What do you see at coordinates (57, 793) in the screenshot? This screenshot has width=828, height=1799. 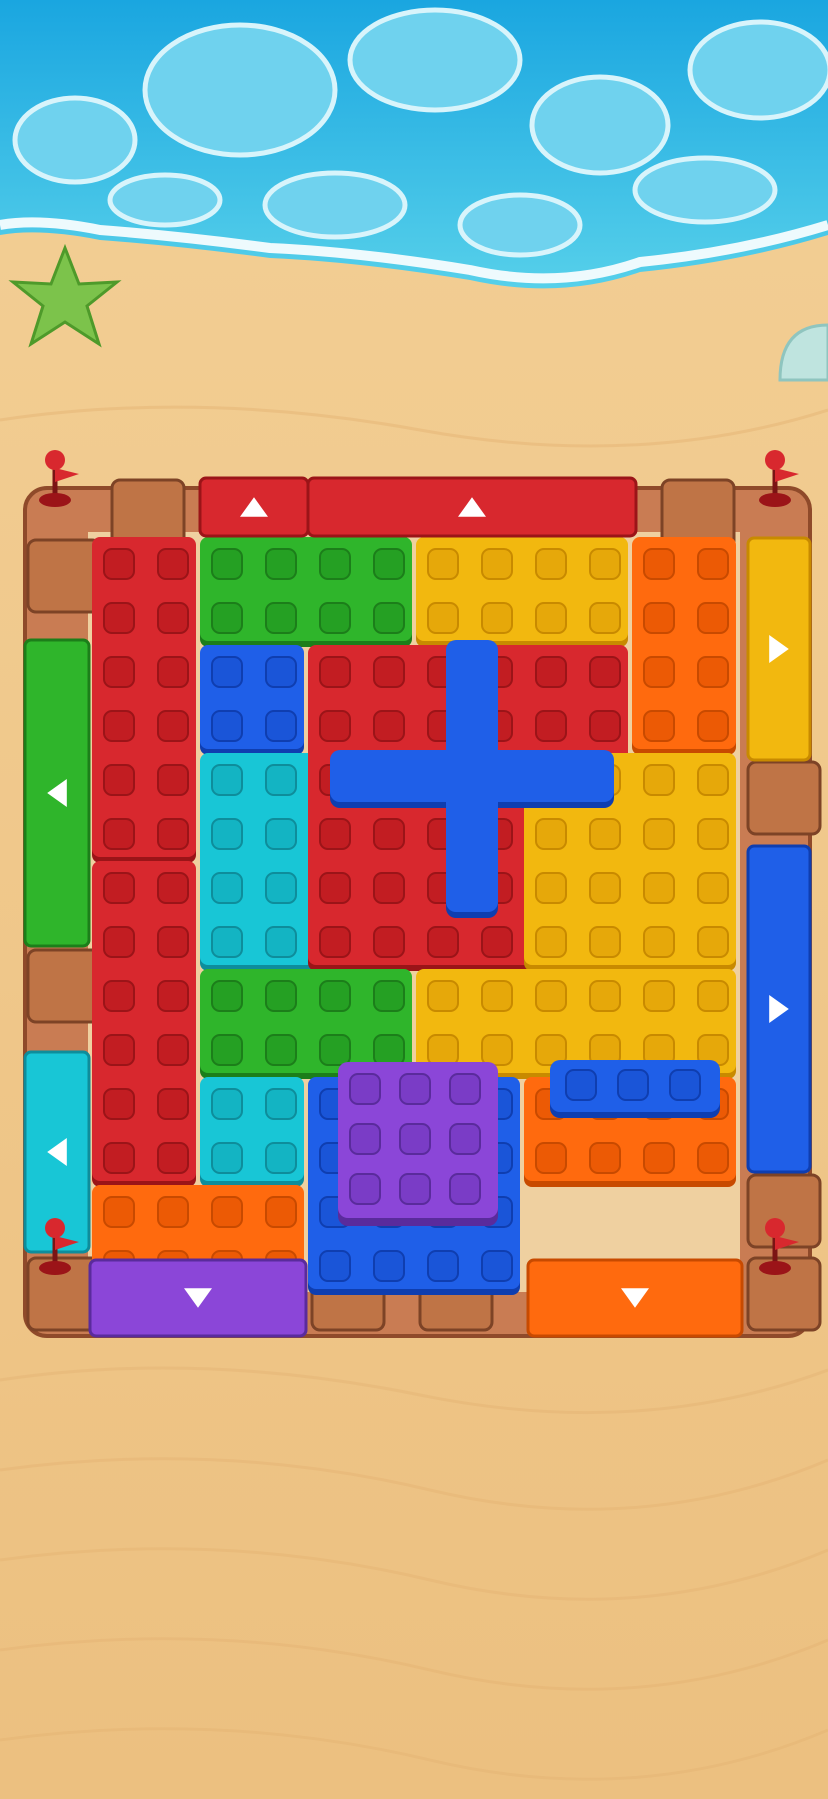 I see `green-exit-left` at bounding box center [57, 793].